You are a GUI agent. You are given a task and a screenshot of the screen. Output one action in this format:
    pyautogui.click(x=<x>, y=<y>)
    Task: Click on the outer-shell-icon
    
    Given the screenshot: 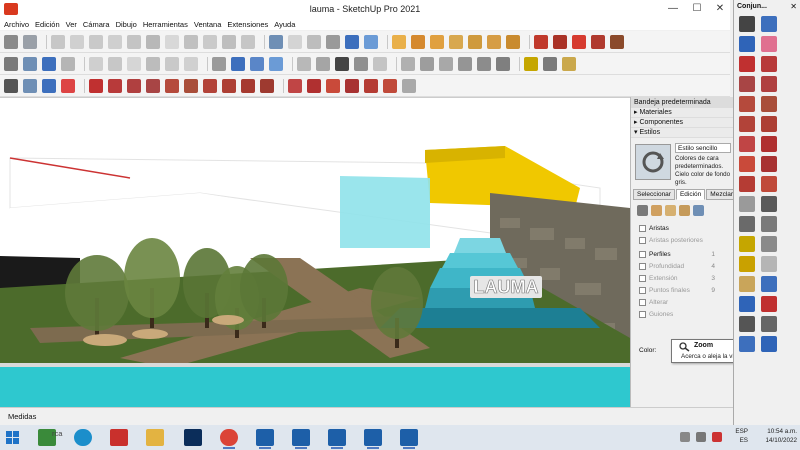 What is the action you would take?
    pyautogui.click(x=323, y=63)
    